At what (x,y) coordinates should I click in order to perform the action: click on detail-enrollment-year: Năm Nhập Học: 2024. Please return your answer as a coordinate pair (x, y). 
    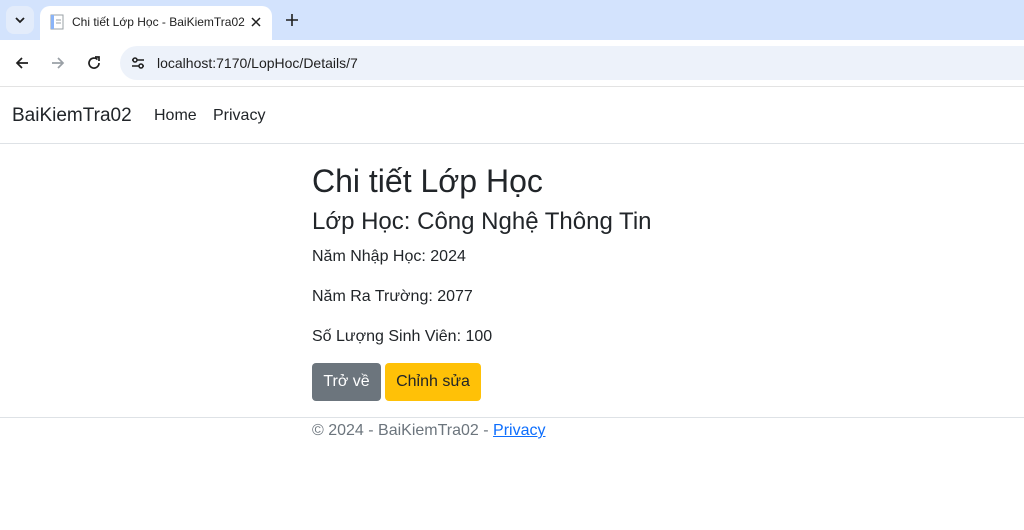
    Looking at the image, I should click on (389, 256).